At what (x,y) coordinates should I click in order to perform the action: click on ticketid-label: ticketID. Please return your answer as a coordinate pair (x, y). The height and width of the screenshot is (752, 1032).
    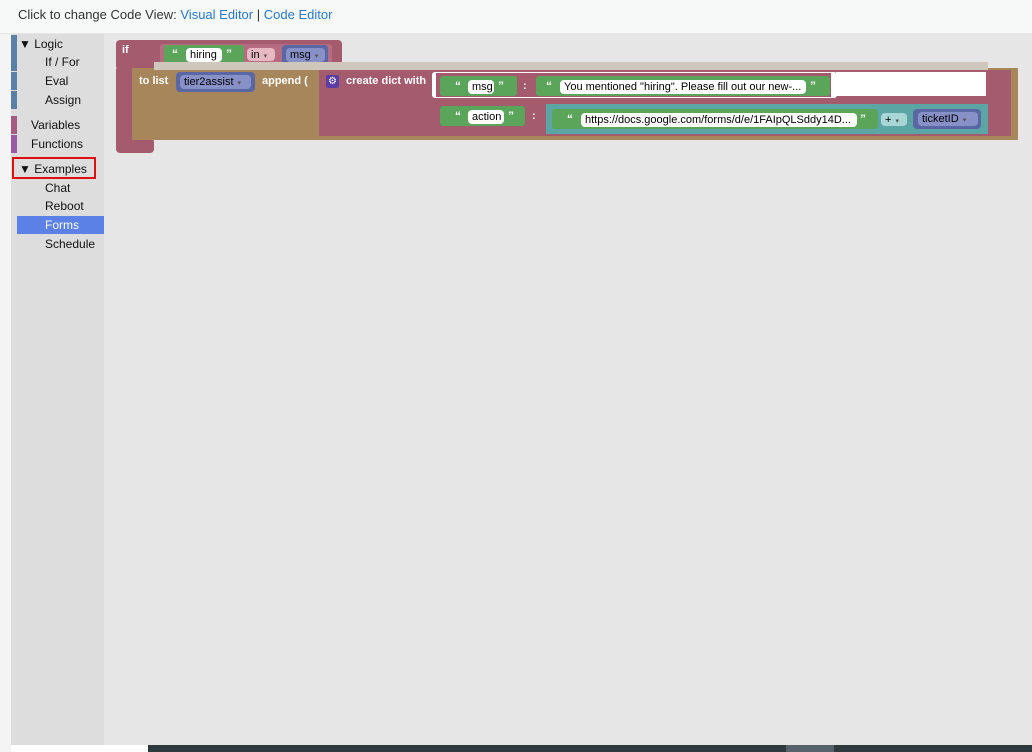
    Looking at the image, I should click on (940, 119).